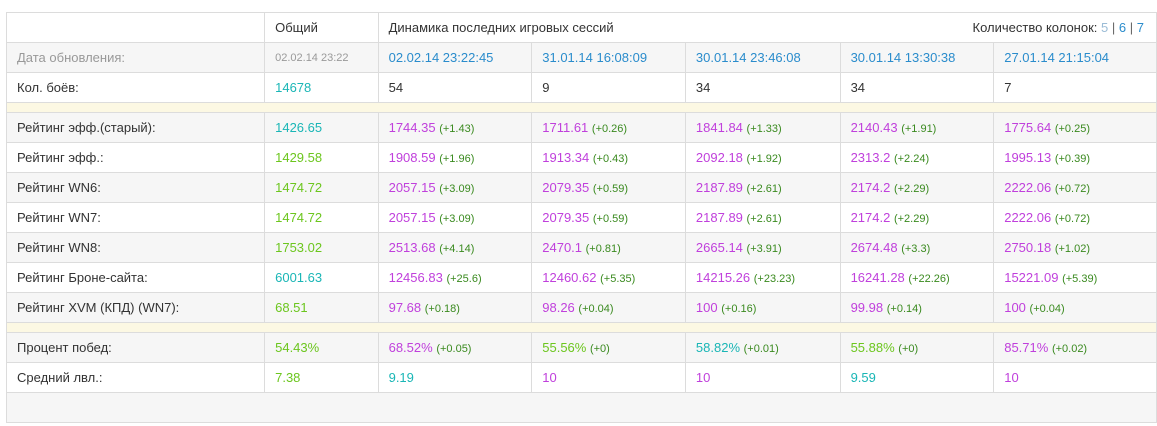 This screenshot has width=1157, height=426. What do you see at coordinates (1075, 377) in the screenshot?
I see `session-value: 10` at bounding box center [1075, 377].